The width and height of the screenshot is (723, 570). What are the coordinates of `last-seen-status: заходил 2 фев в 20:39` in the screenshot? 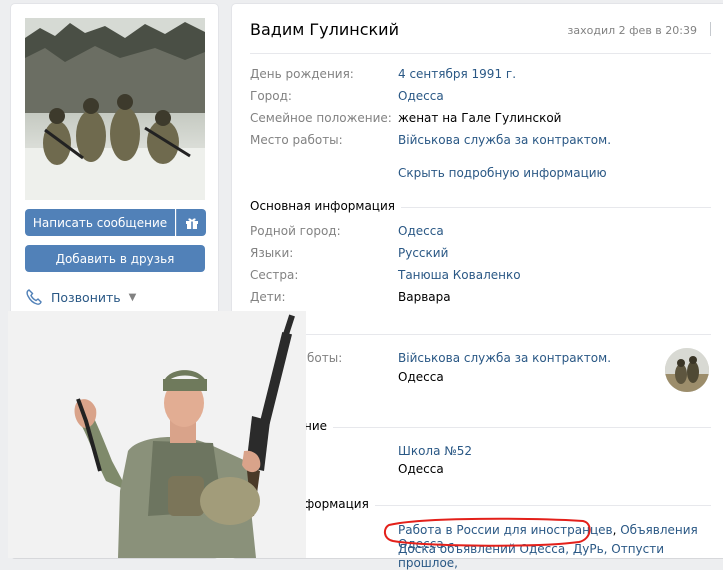 It's located at (632, 30).